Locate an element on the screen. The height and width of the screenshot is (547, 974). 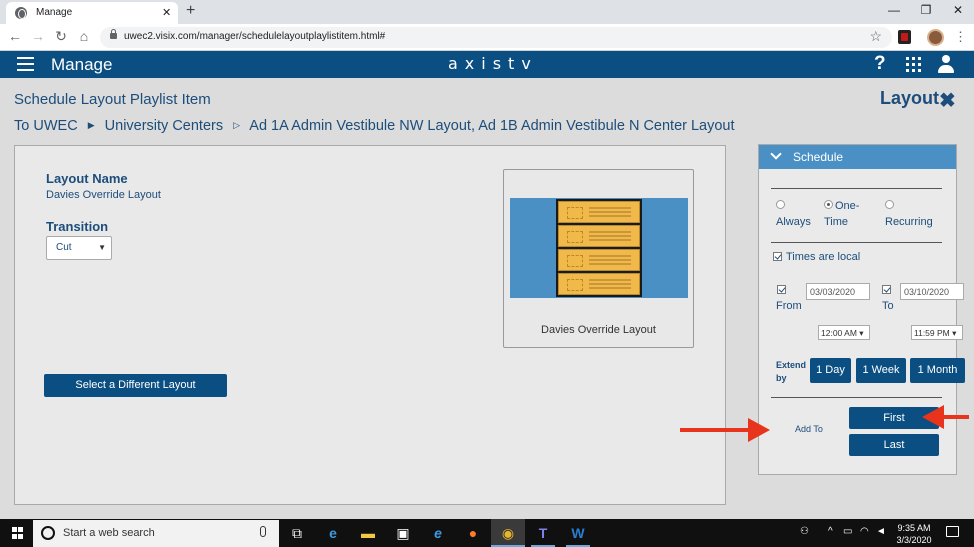
from-checkbox is located at coordinates (781, 289).